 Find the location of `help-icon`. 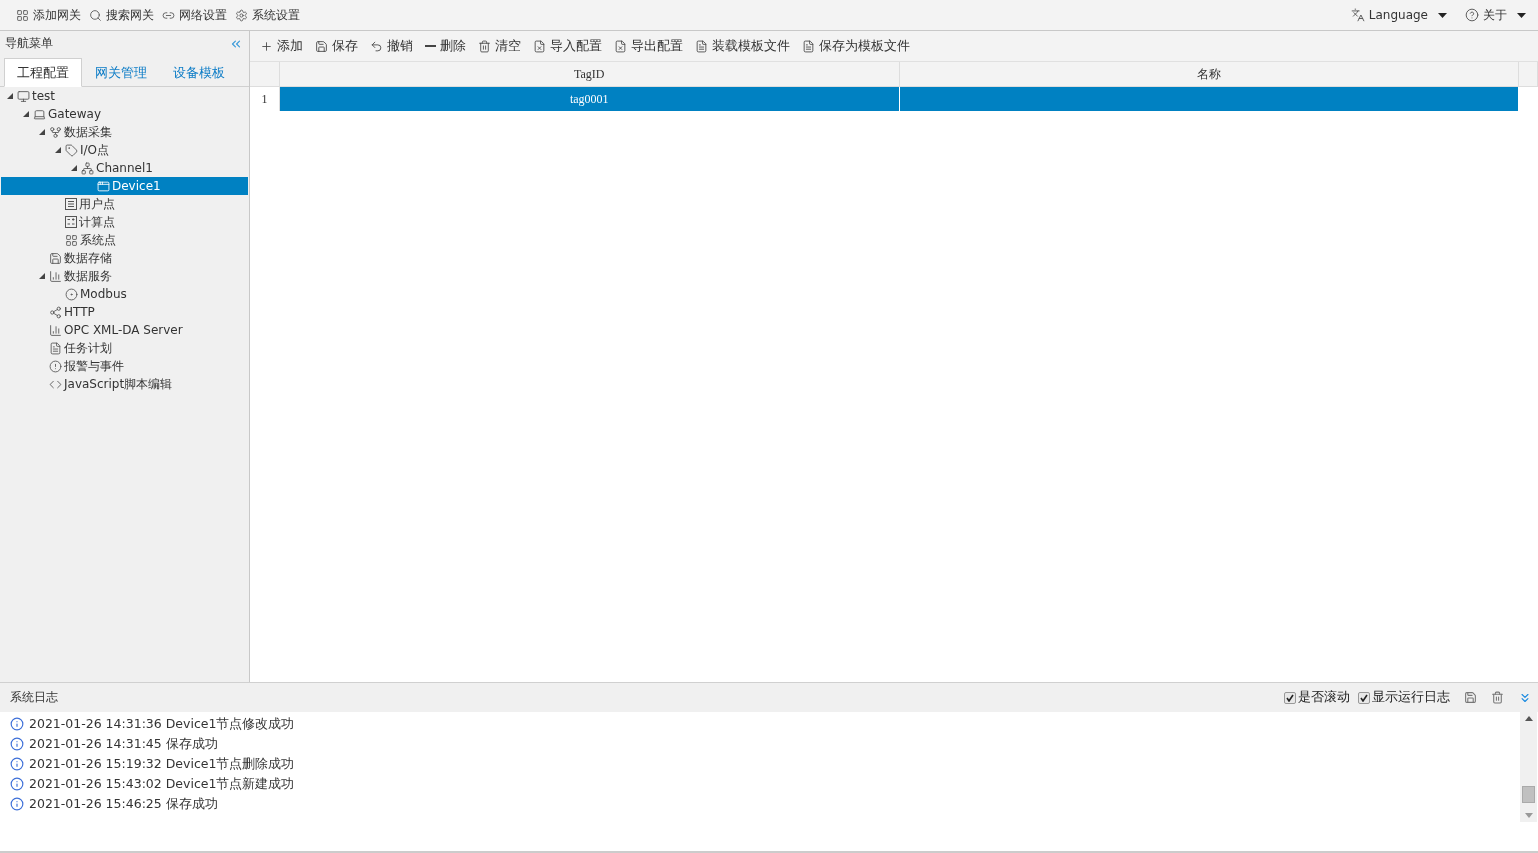

help-icon is located at coordinates (1472, 15).